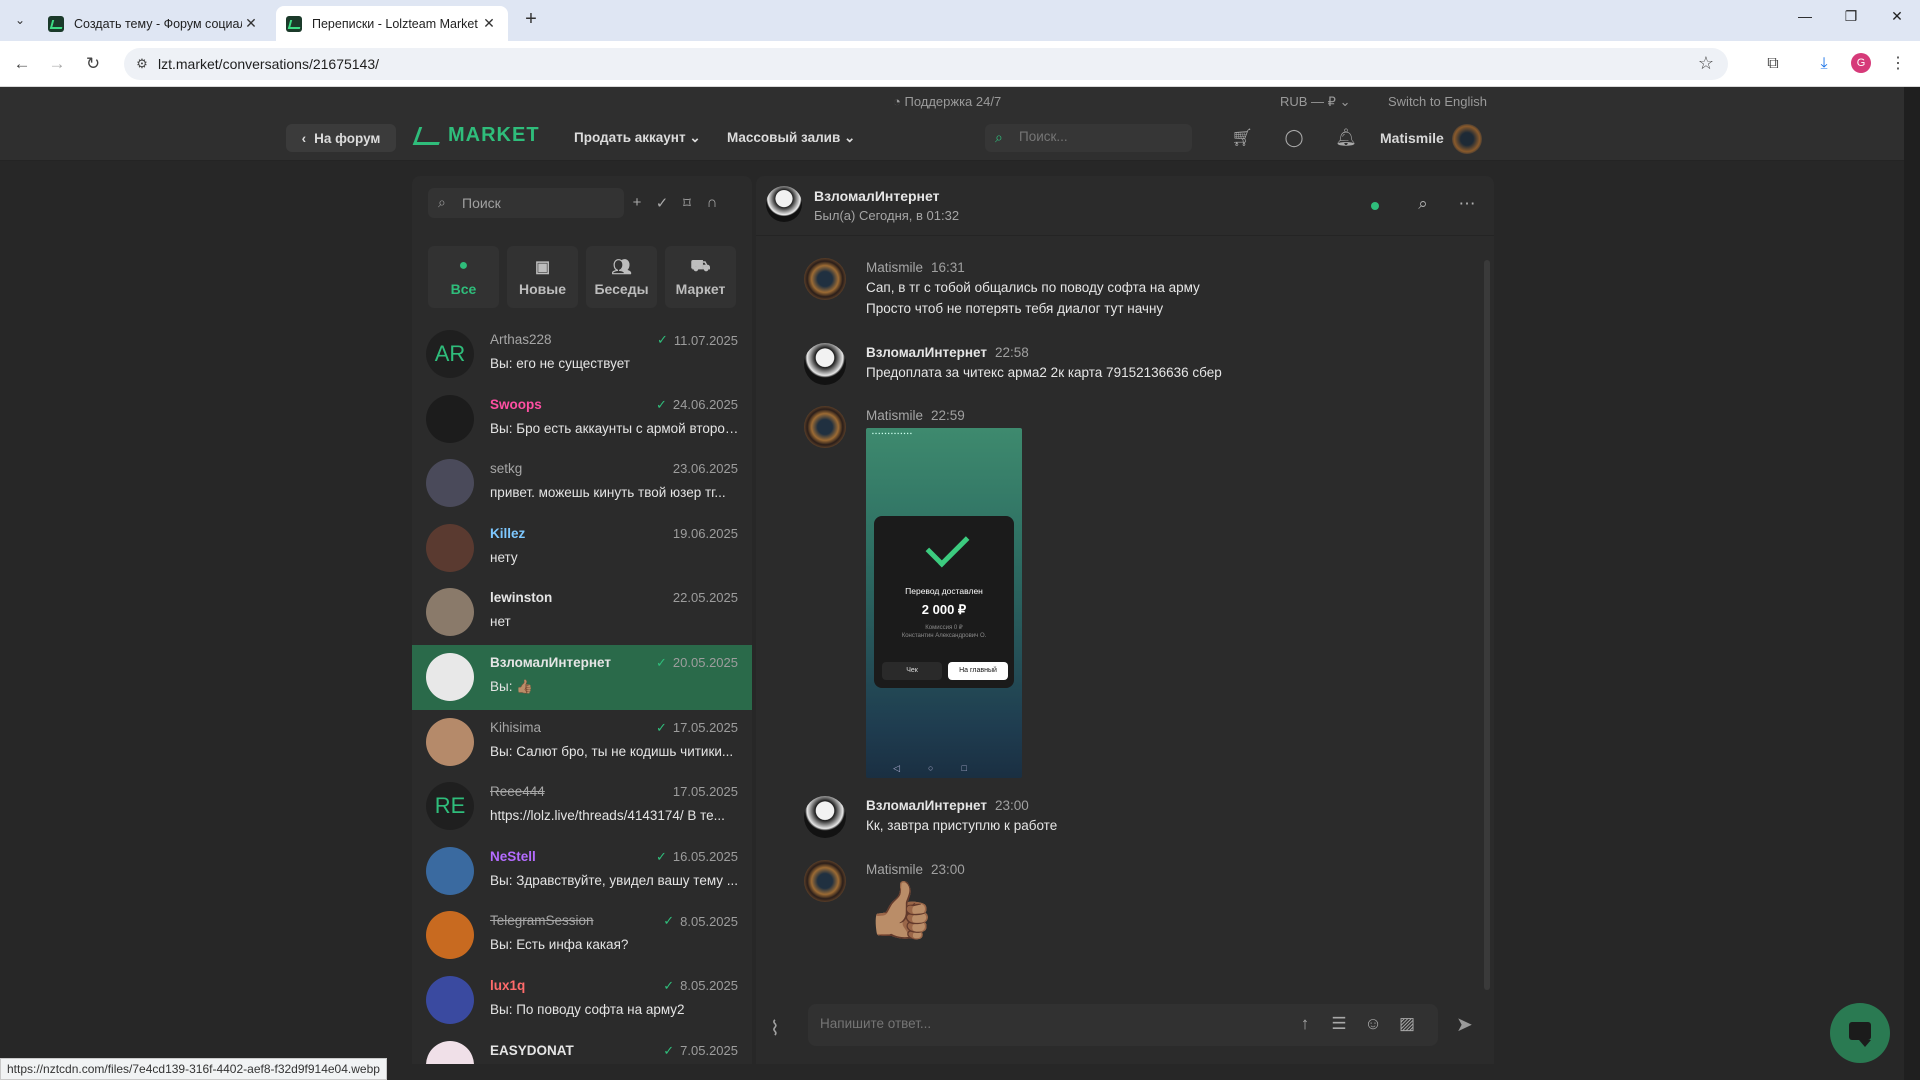 The width and height of the screenshot is (1920, 1080). What do you see at coordinates (532, 1050) in the screenshot?
I see `conversation-name: EASYDONAT` at bounding box center [532, 1050].